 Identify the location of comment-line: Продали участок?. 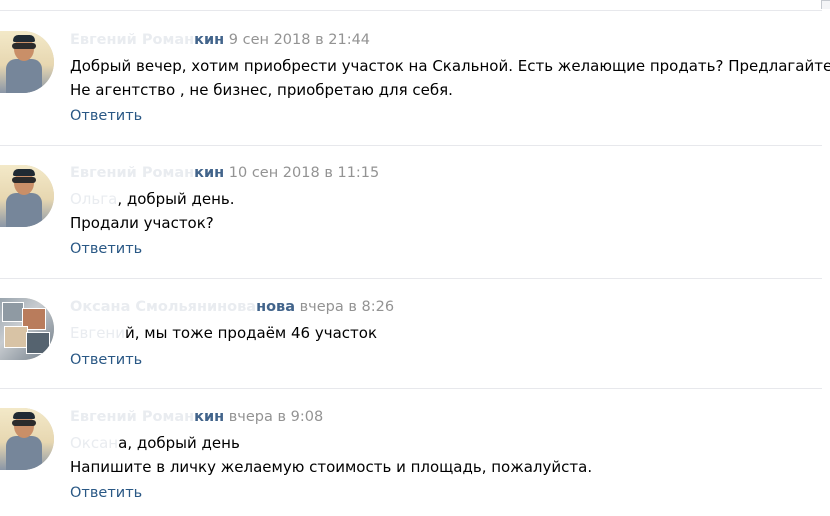
(142, 223).